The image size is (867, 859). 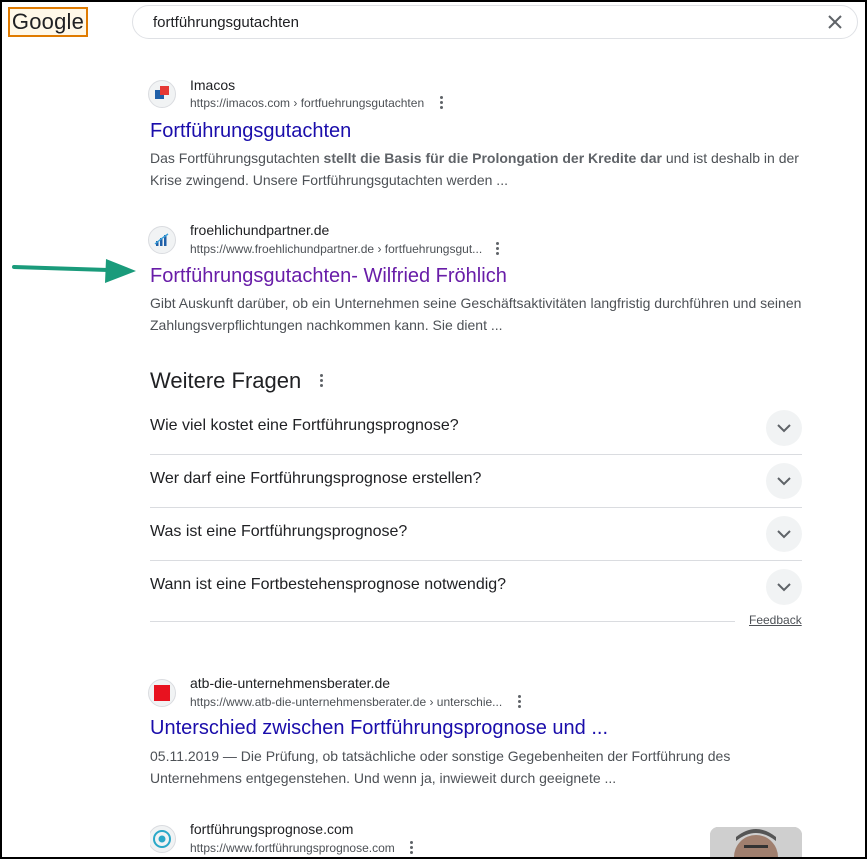 I want to click on result-title-link: Fortführungsgutachten, so click(x=250, y=131).